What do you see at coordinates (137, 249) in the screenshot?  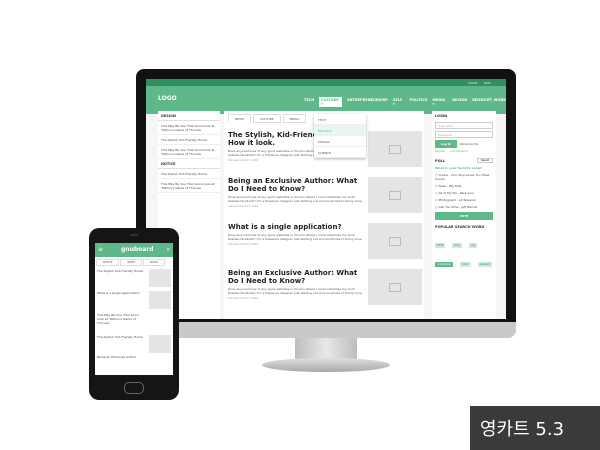 I see `mobile-logo: gnuboard` at bounding box center [137, 249].